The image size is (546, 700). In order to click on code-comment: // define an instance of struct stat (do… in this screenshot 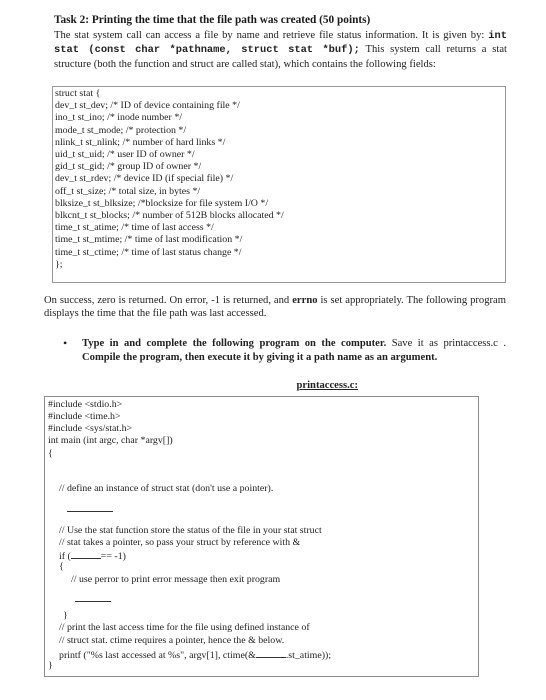, I will do `click(166, 488)`.